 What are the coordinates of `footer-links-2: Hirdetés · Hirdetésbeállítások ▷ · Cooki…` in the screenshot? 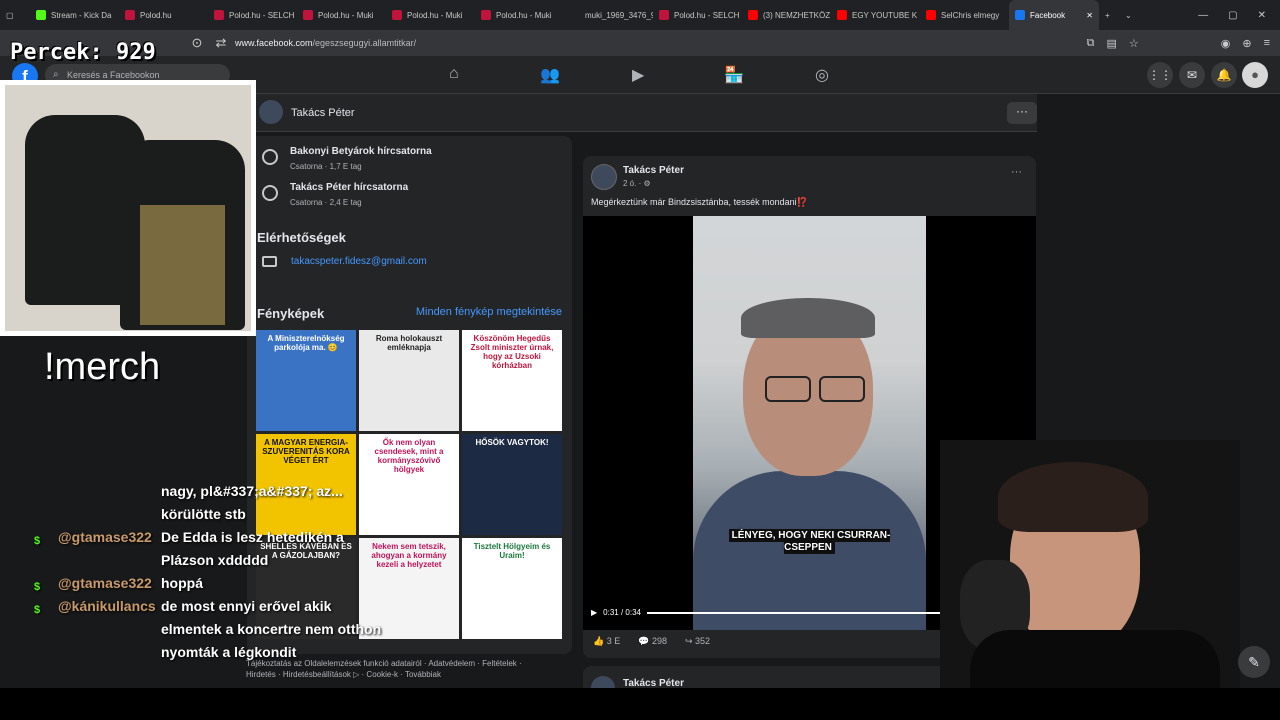 It's located at (384, 674).